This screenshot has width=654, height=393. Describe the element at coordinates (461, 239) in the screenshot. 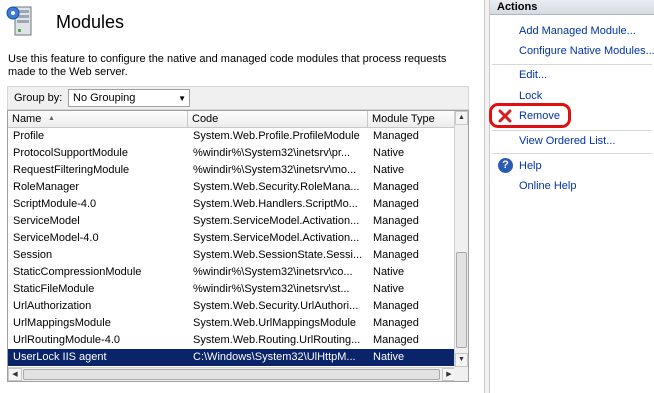

I see `vertical-scrollbar: ▲ ▼` at that location.